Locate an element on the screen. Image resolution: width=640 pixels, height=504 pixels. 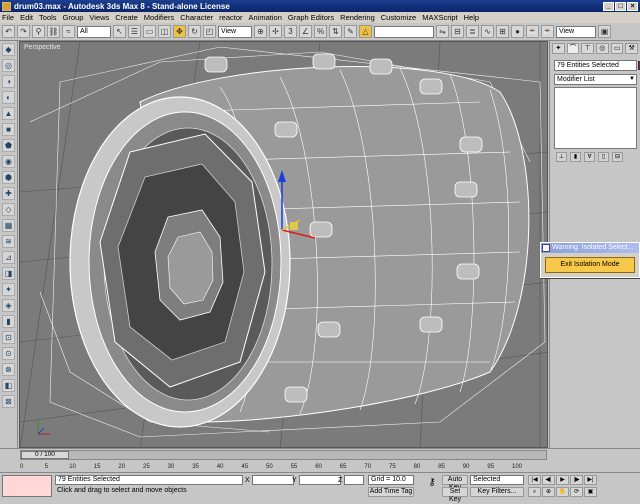
key-mode-dropdown: Selected is located at coordinates (497, 480).